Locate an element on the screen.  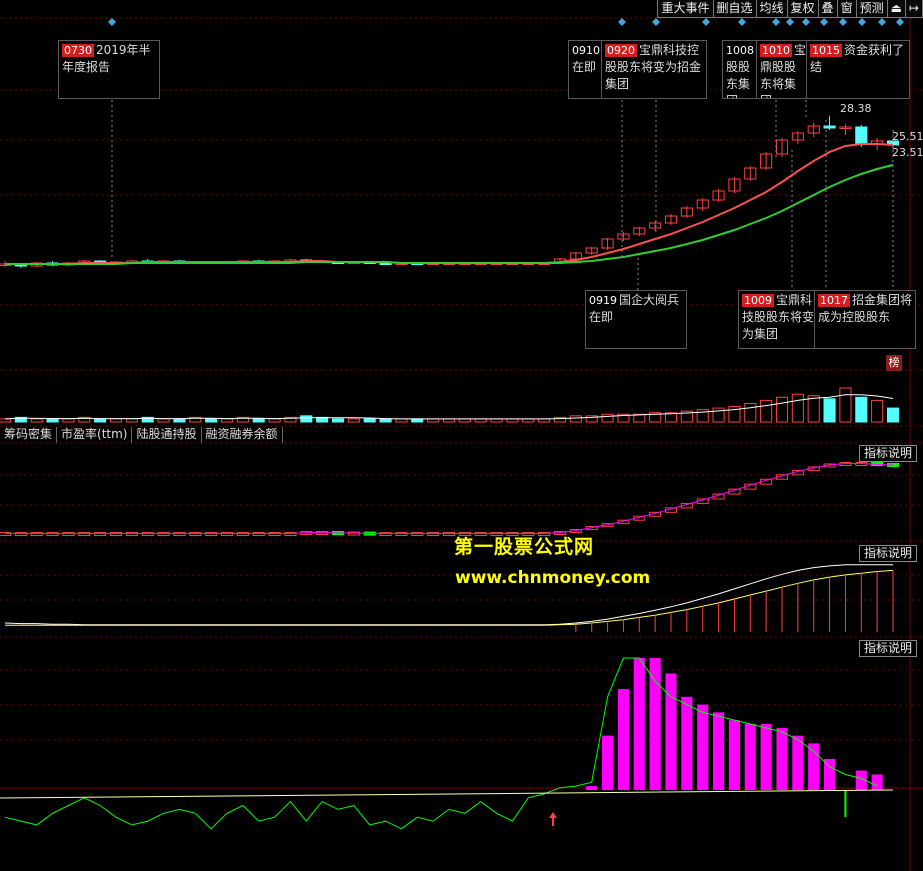
adjust-rights-button: 复权 is located at coordinates (802, 9).